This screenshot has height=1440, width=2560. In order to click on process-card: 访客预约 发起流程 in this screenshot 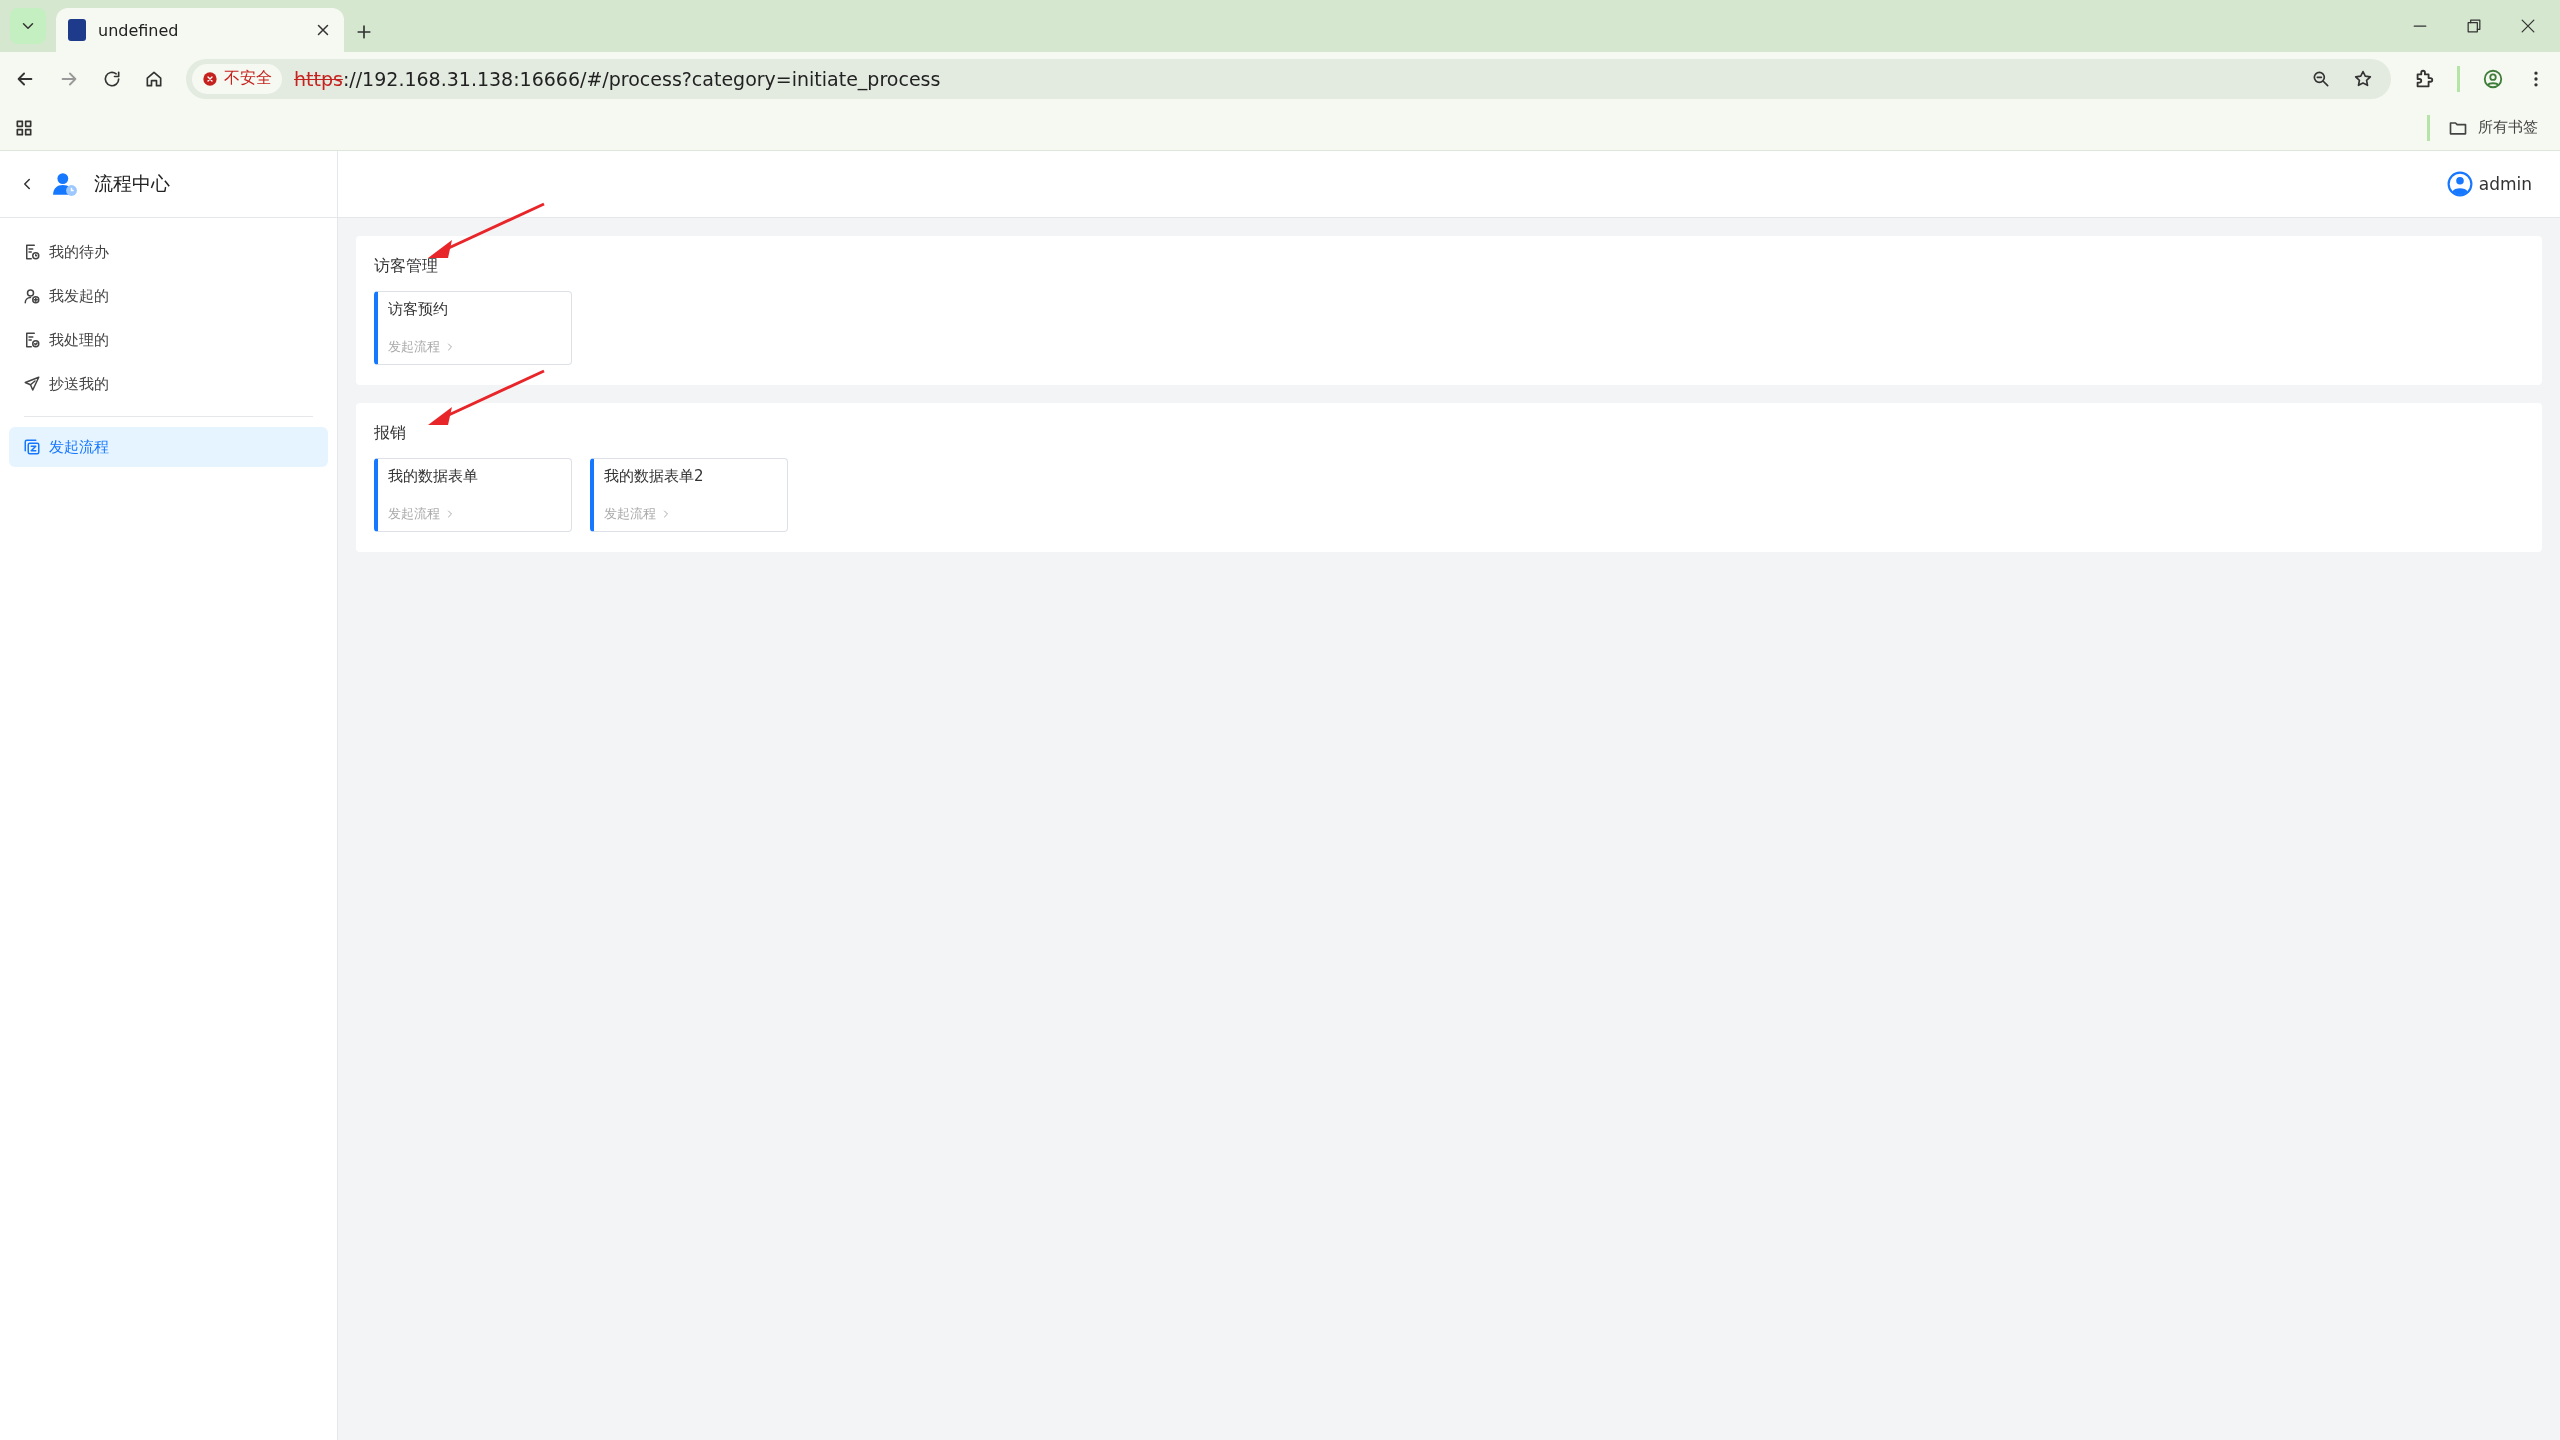, I will do `click(473, 328)`.